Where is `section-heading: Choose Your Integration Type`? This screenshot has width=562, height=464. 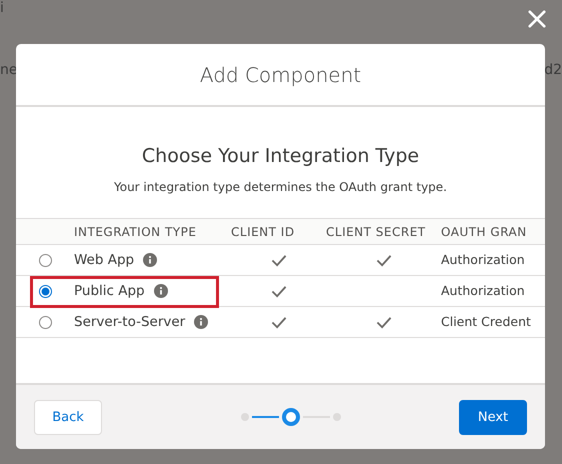 section-heading: Choose Your Integration Type is located at coordinates (280, 156).